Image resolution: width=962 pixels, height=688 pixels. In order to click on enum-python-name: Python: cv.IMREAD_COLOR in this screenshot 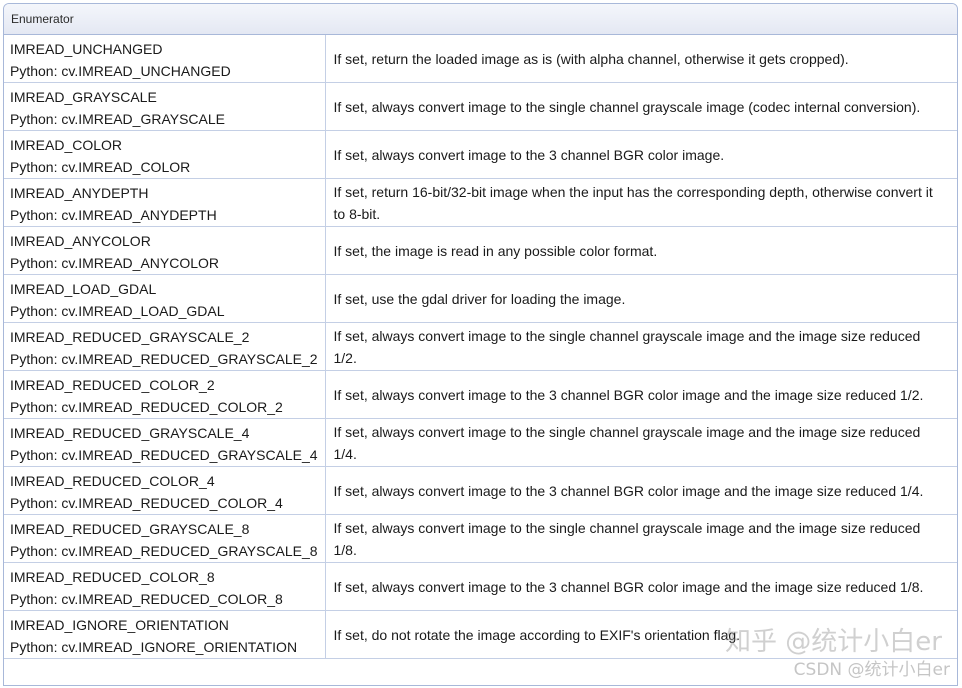, I will do `click(100, 167)`.